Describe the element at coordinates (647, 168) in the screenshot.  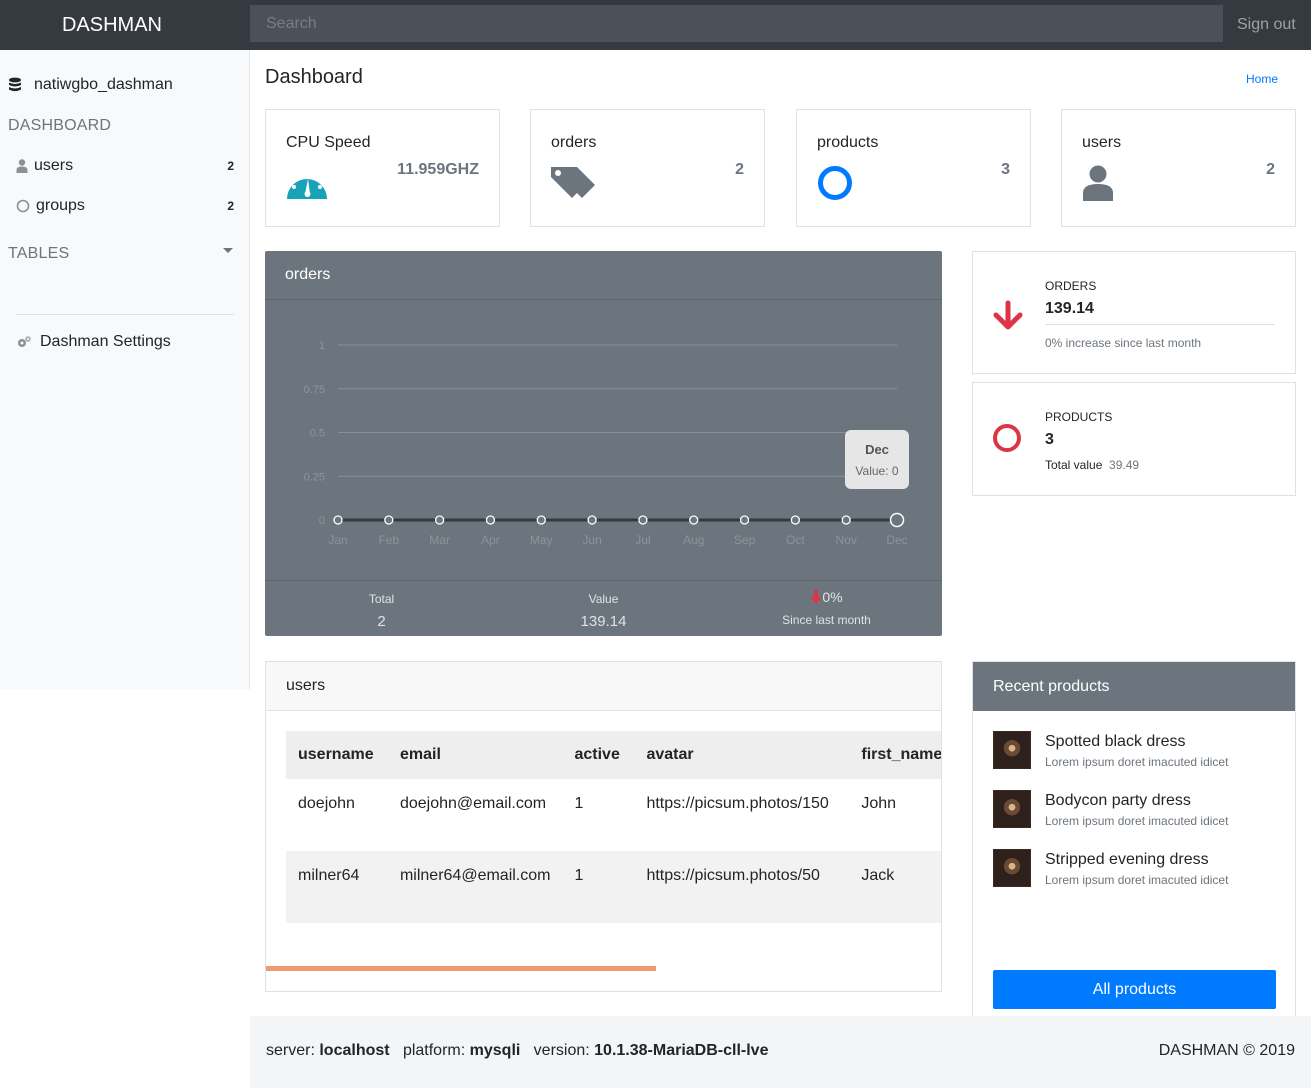
I see `stat-card-orders: orders 2` at that location.